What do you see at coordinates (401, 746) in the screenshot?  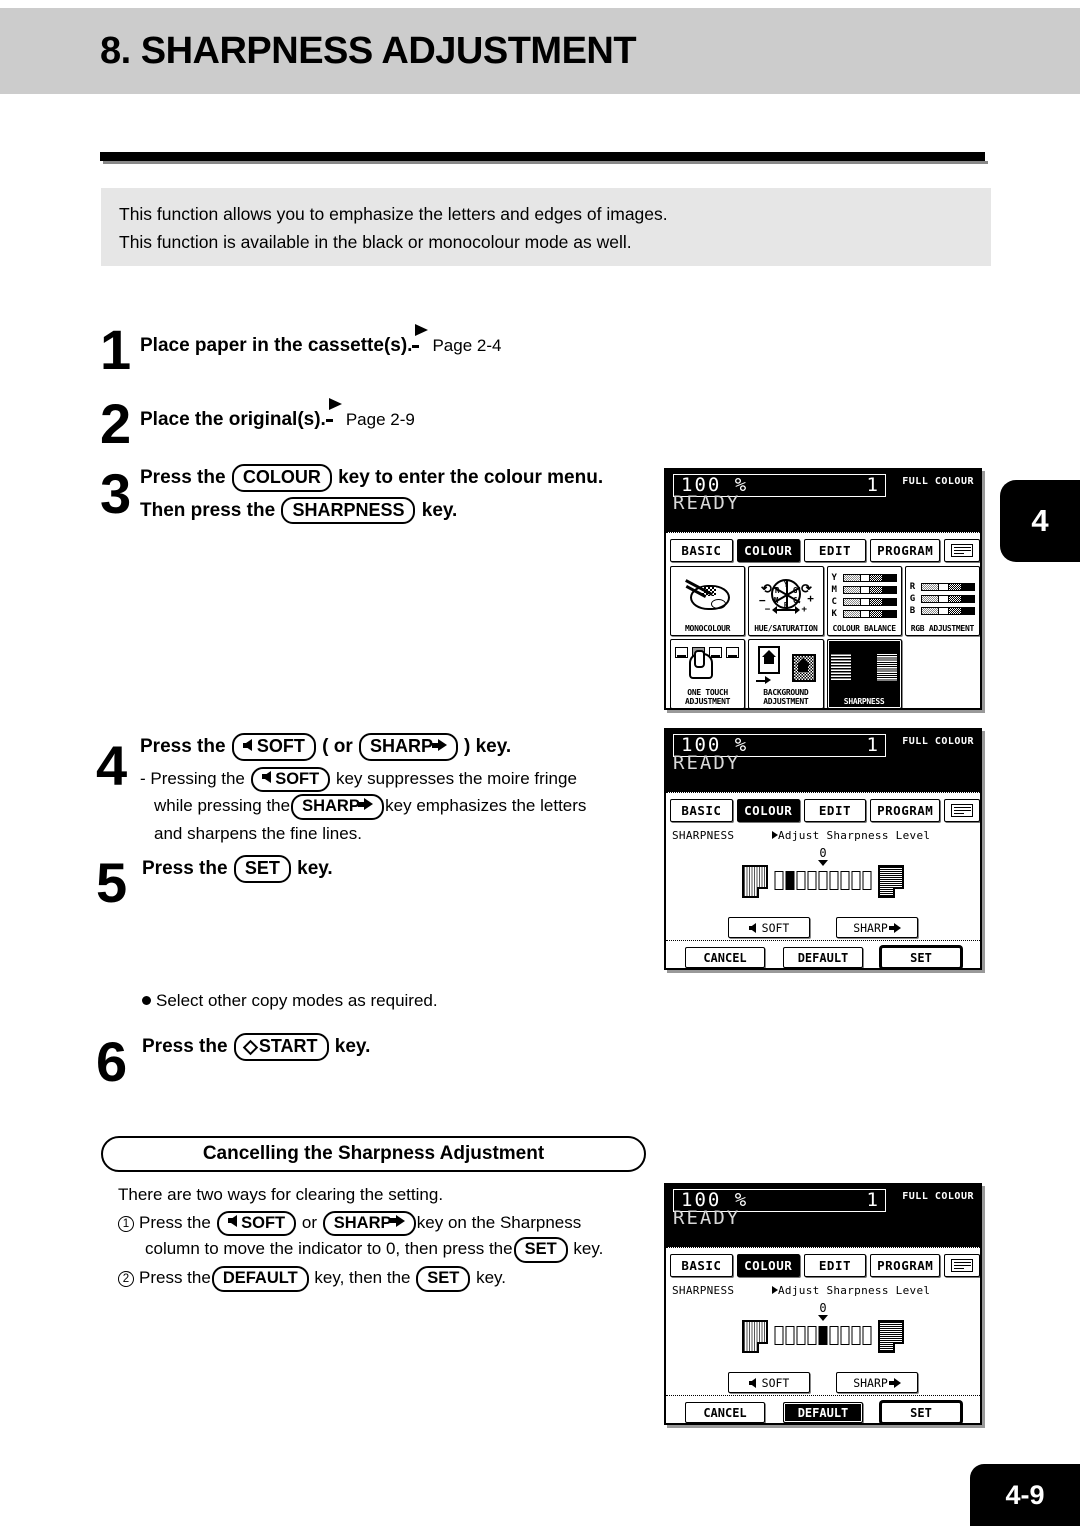 I see `sharp-key-label: SHARP` at bounding box center [401, 746].